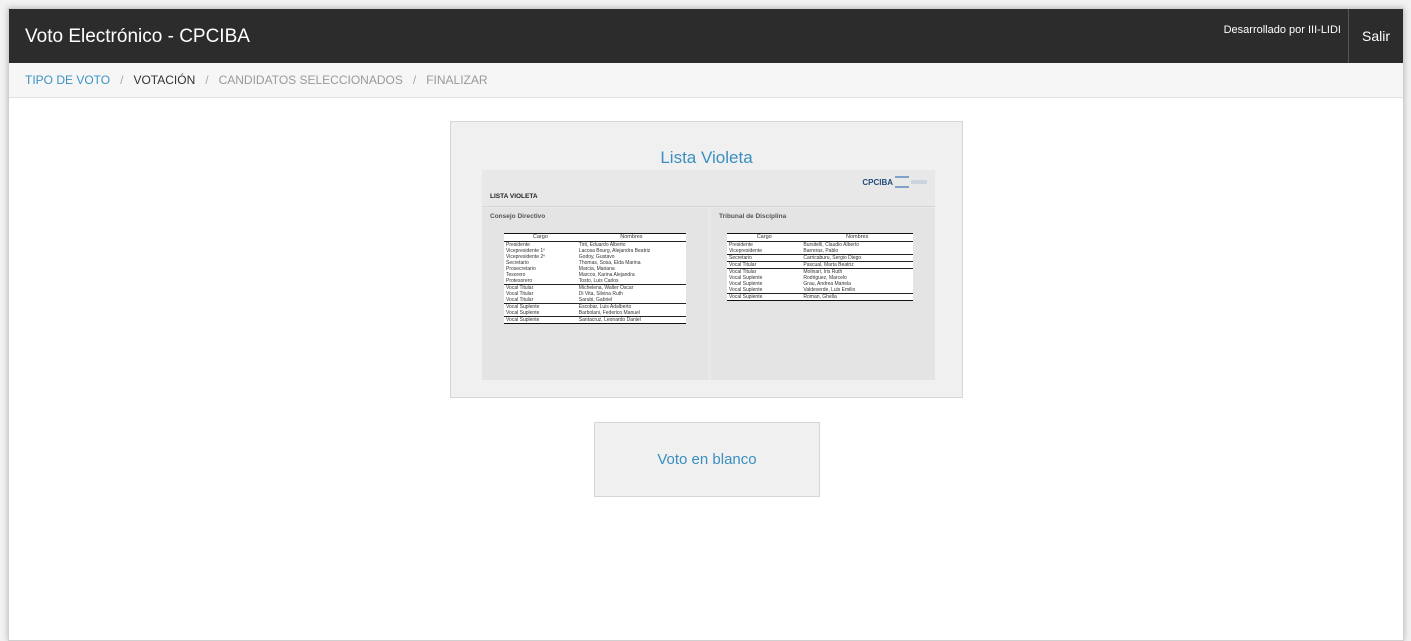 The width and height of the screenshot is (1411, 641). I want to click on cpciba-logo: CPCIBA, so click(894, 182).